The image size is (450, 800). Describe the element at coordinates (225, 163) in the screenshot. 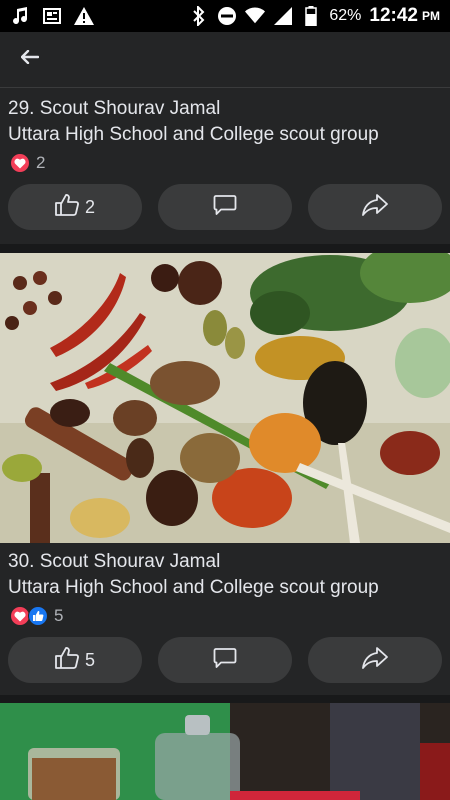

I see `reaction-summary: 2` at that location.